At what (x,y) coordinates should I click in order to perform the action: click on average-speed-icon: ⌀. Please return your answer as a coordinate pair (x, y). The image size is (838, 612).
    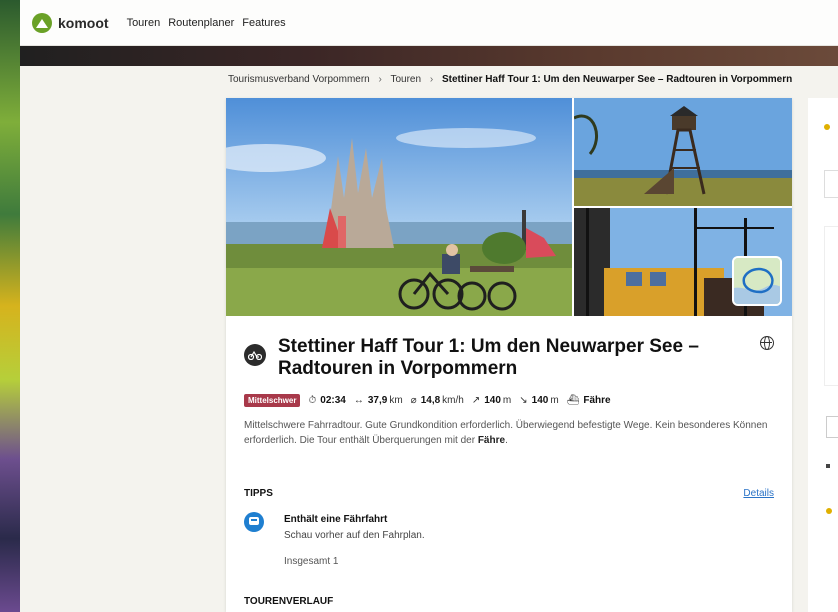
    Looking at the image, I should click on (413, 400).